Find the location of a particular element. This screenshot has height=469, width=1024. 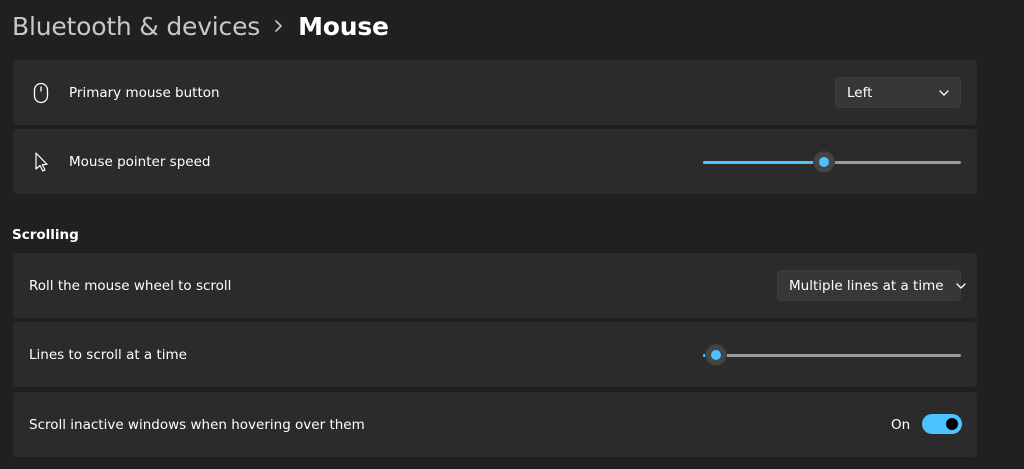

slider-fill is located at coordinates (764, 162).